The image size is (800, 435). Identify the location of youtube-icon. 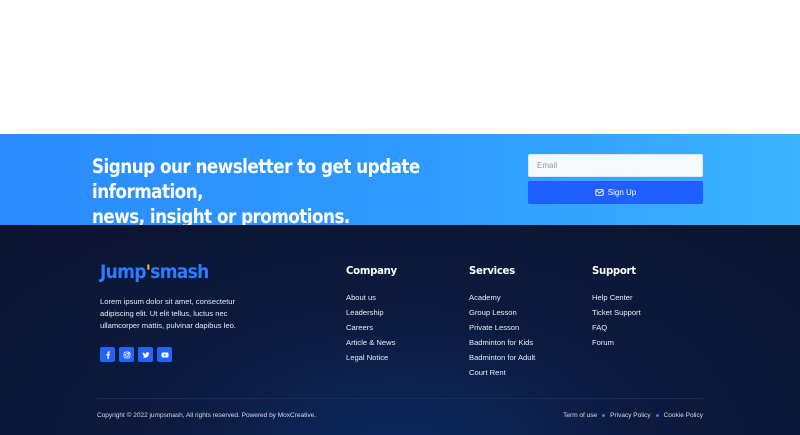
(164, 354).